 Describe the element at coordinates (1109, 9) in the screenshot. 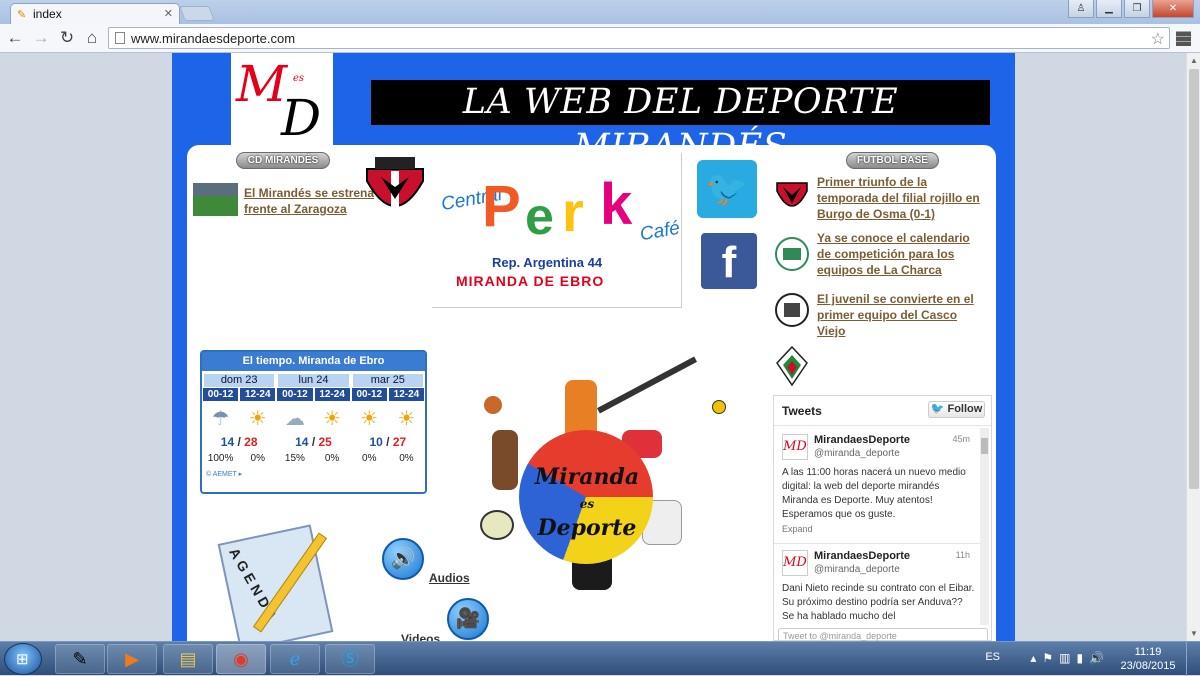

I see `minimize-button: ▁` at that location.